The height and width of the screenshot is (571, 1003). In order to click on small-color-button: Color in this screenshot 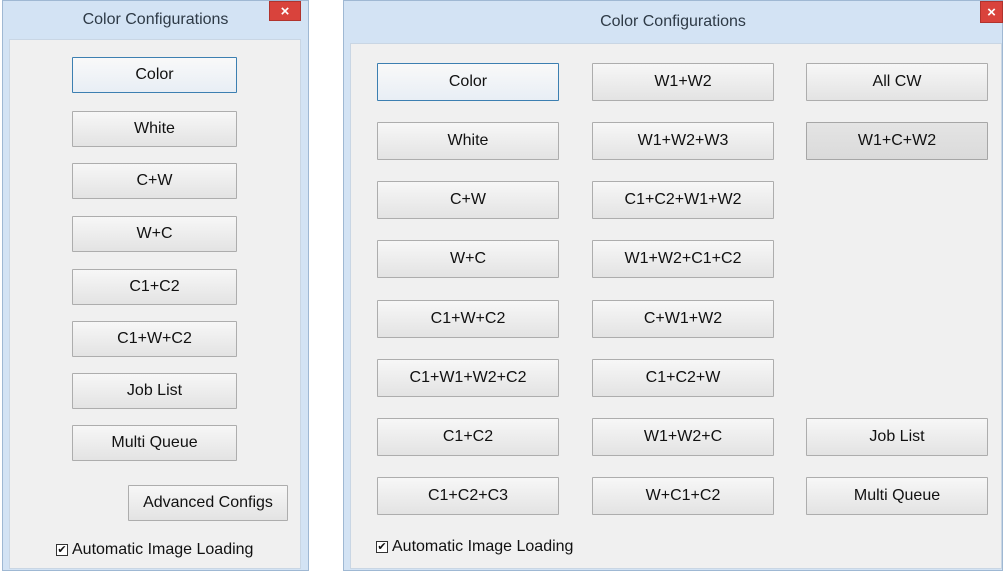, I will do `click(154, 75)`.